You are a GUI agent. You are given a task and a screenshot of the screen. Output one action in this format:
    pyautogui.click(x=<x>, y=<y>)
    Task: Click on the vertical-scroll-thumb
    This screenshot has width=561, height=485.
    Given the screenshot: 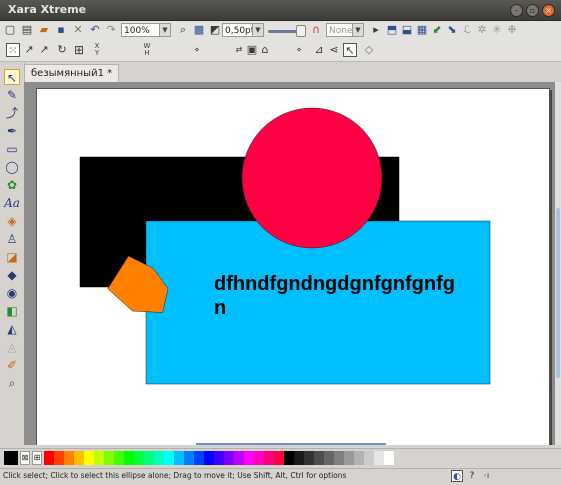 What is the action you would take?
    pyautogui.click(x=558, y=293)
    